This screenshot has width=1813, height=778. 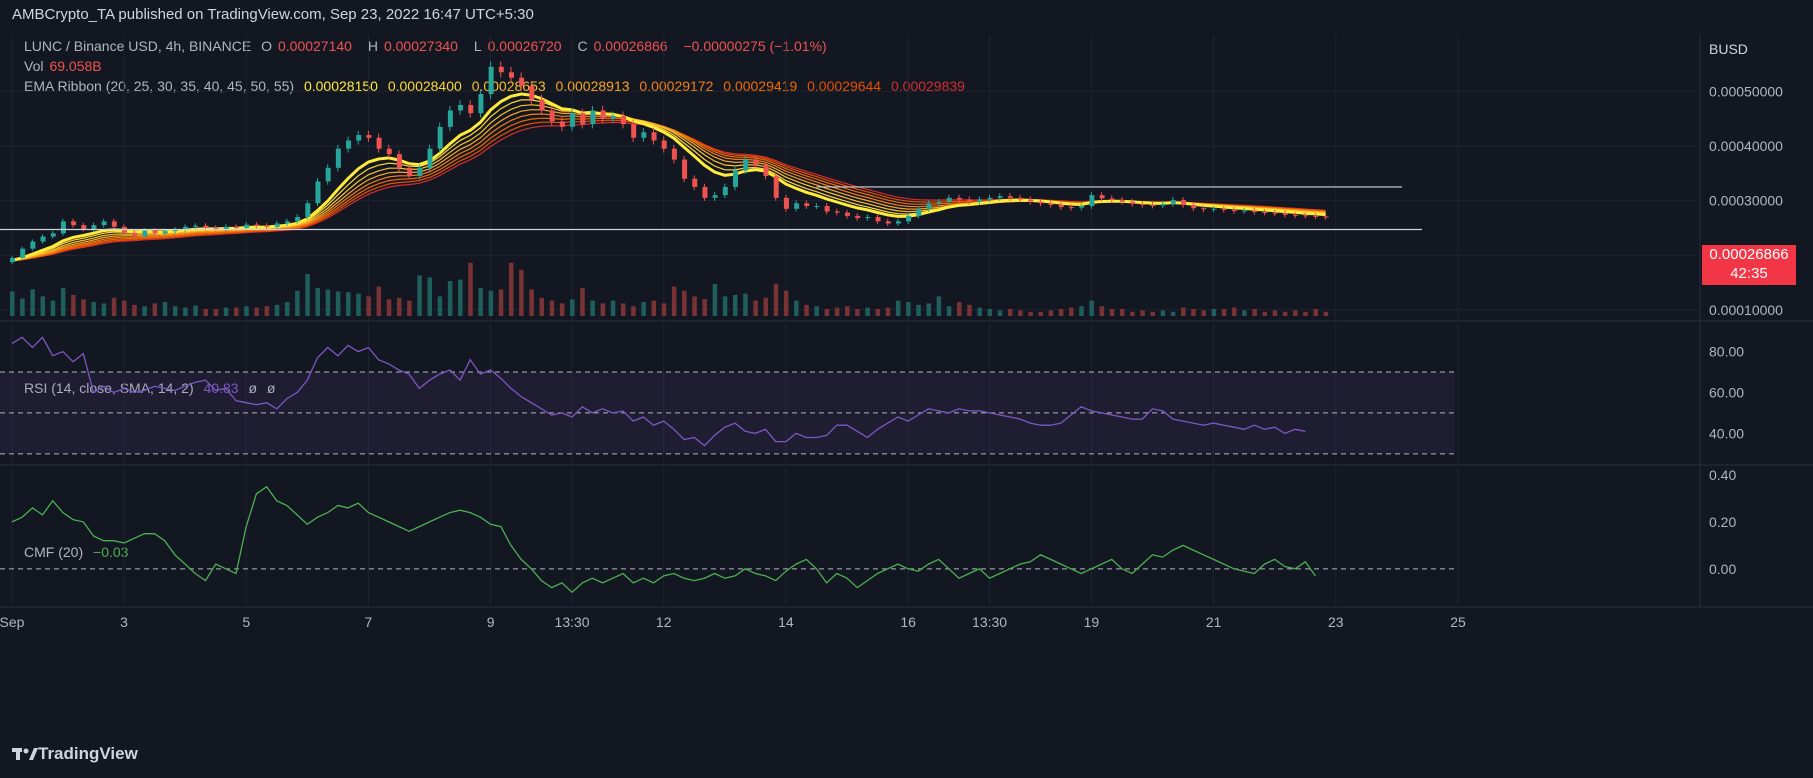 I want to click on time-tick-label: 5, so click(x=246, y=622).